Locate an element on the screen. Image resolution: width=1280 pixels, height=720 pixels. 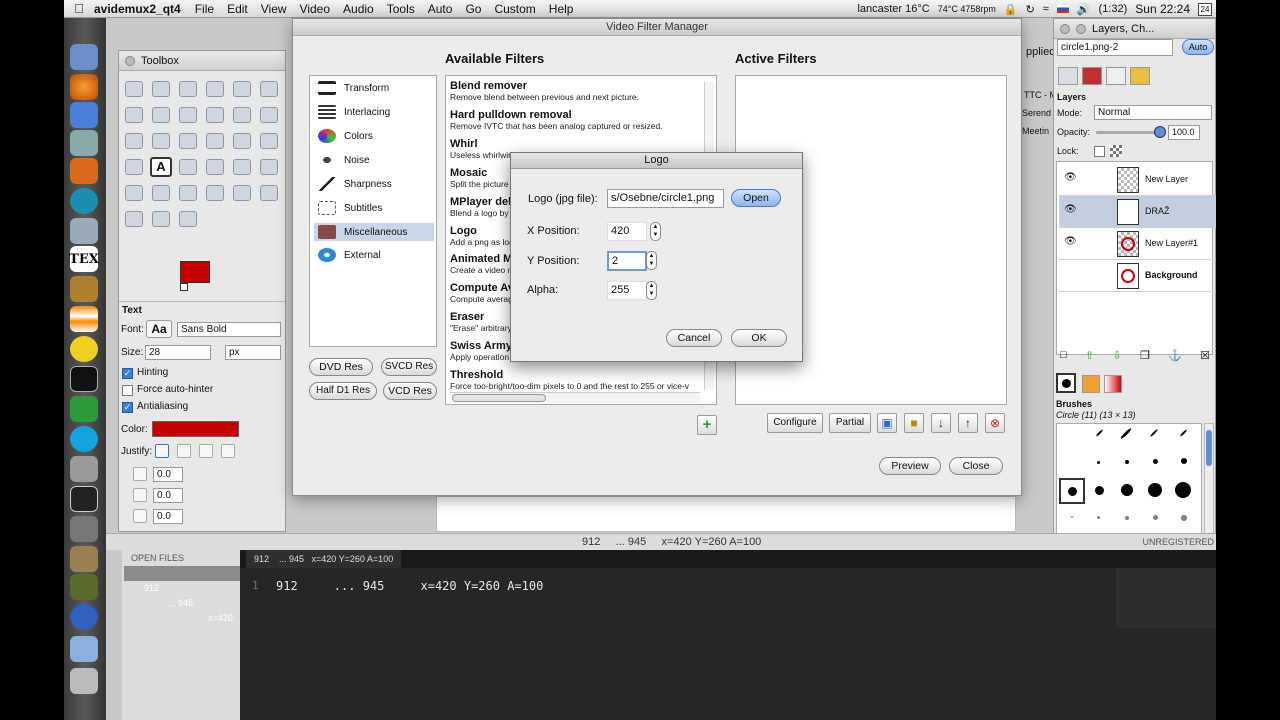
minimize-dot is located at coordinates (1081, 28).